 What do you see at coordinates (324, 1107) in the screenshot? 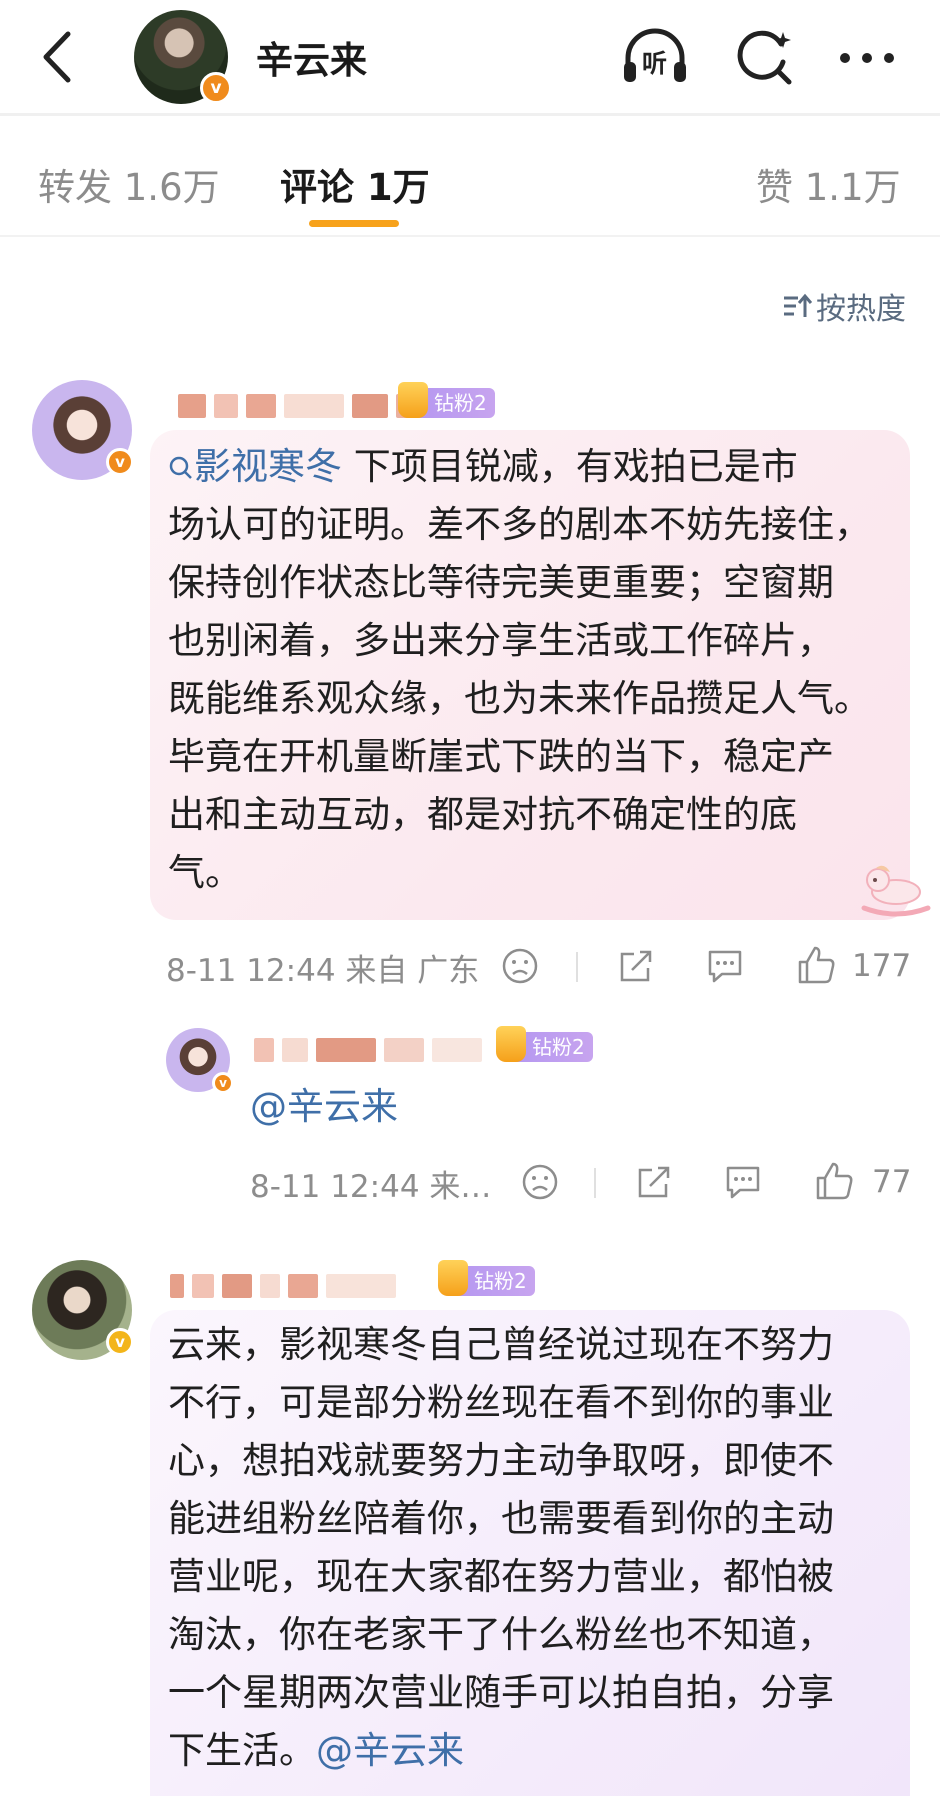
I see `reply-mention: @辛云来` at bounding box center [324, 1107].